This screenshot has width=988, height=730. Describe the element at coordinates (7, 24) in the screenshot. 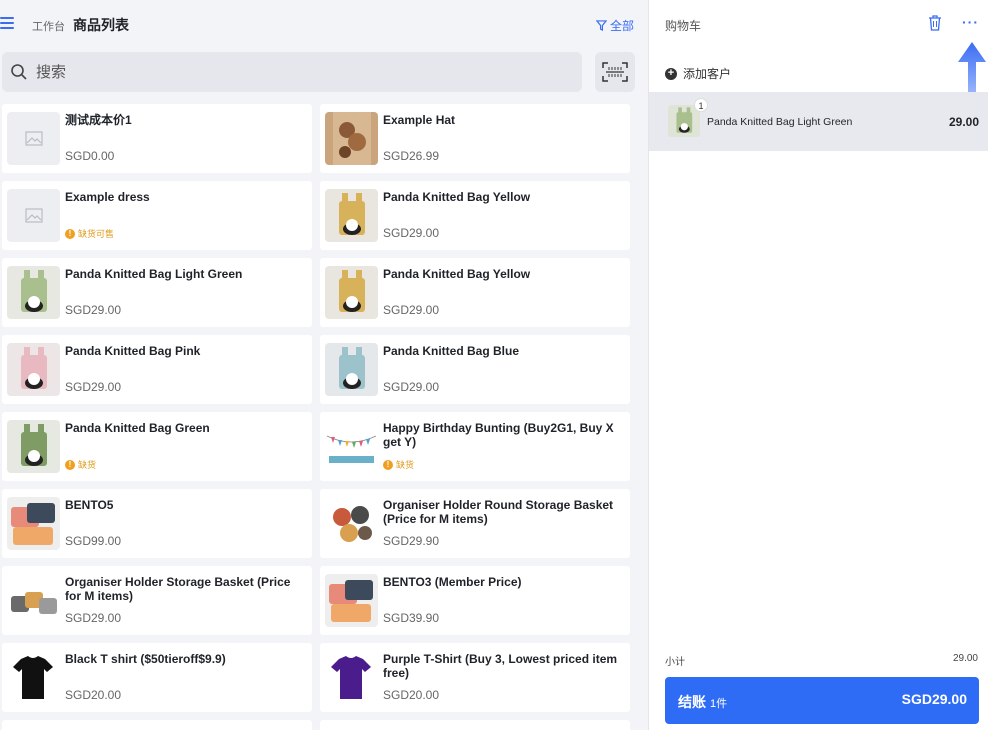

I see `menu-icon` at that location.